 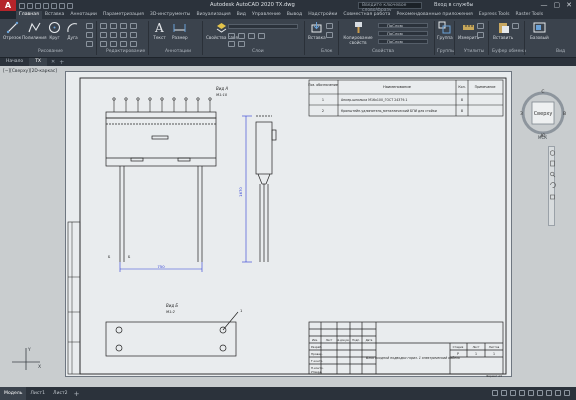 I want to click on panel-utilities-label: Утилиты, so click(x=474, y=51).